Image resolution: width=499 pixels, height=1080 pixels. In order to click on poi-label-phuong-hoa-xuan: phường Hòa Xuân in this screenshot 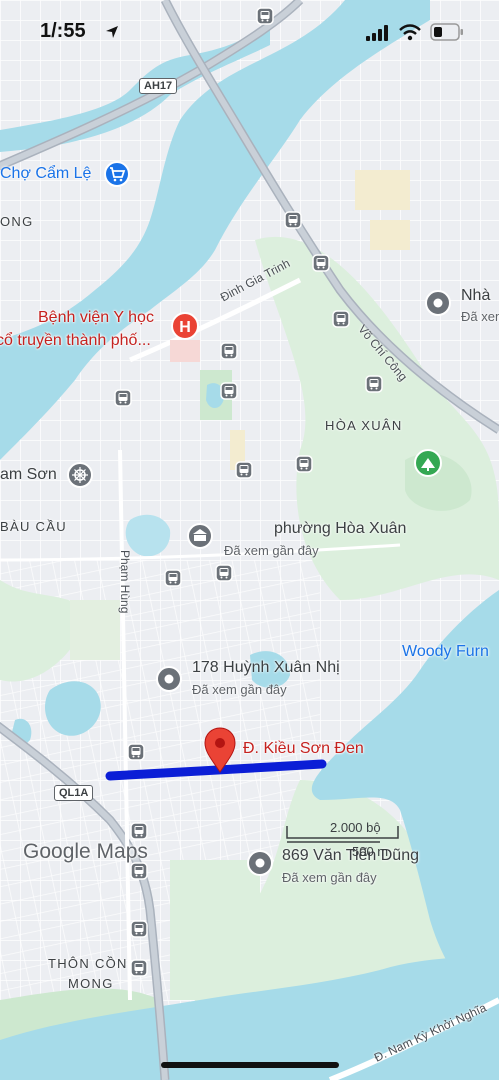, I will do `click(340, 529)`.